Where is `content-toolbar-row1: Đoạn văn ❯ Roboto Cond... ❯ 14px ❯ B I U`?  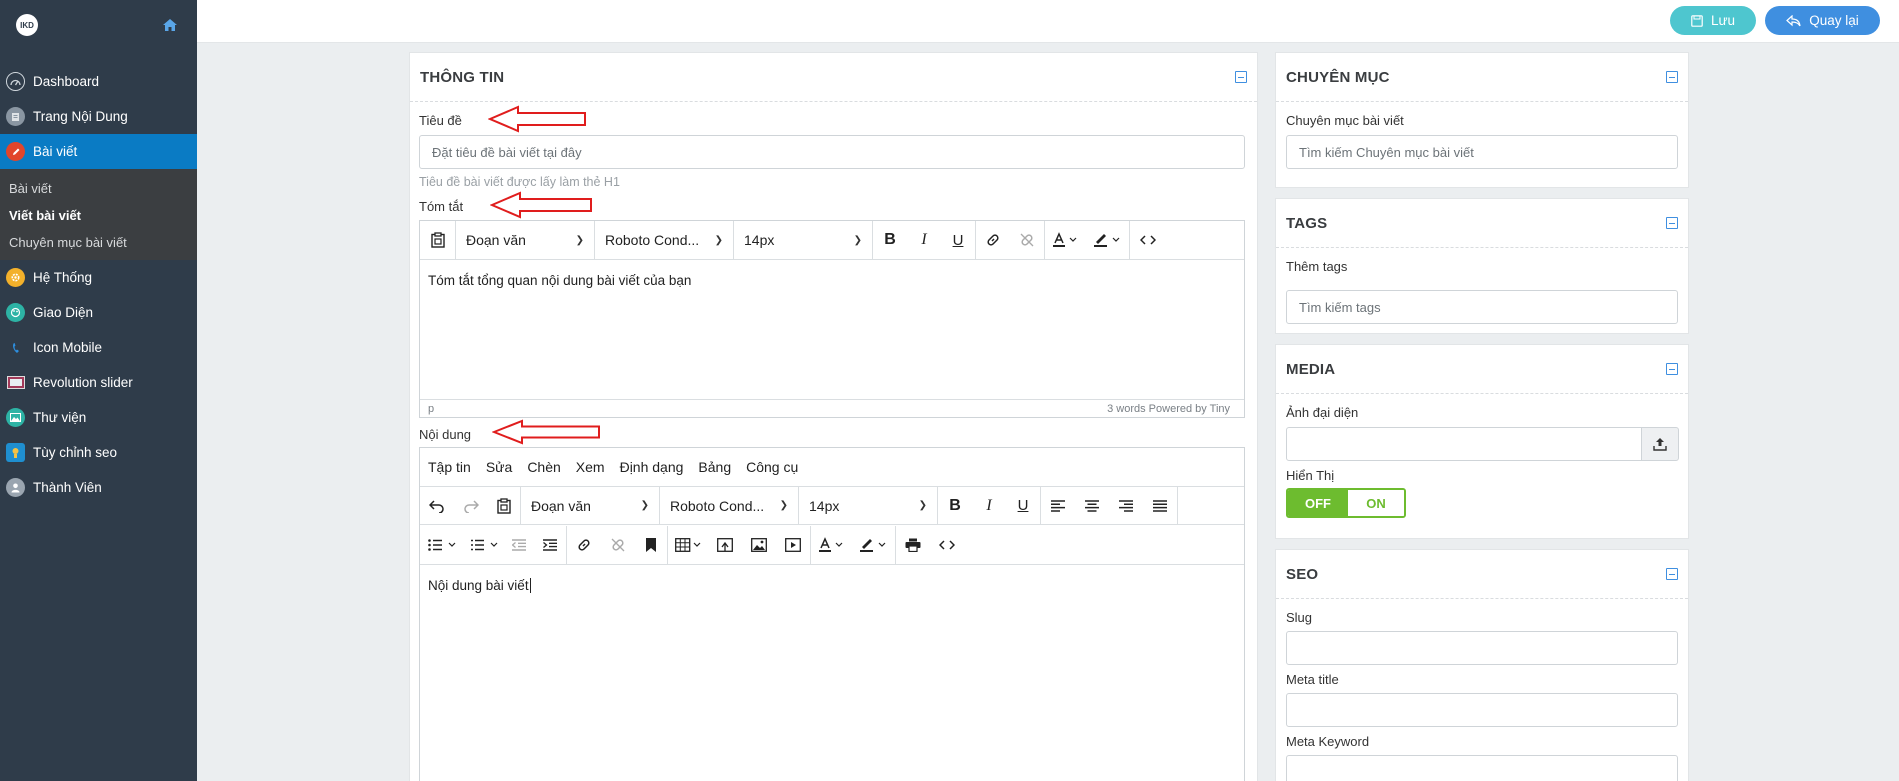
content-toolbar-row1: Đoạn văn ❯ Roboto Cond... ❯ 14px ❯ B I U is located at coordinates (832, 505).